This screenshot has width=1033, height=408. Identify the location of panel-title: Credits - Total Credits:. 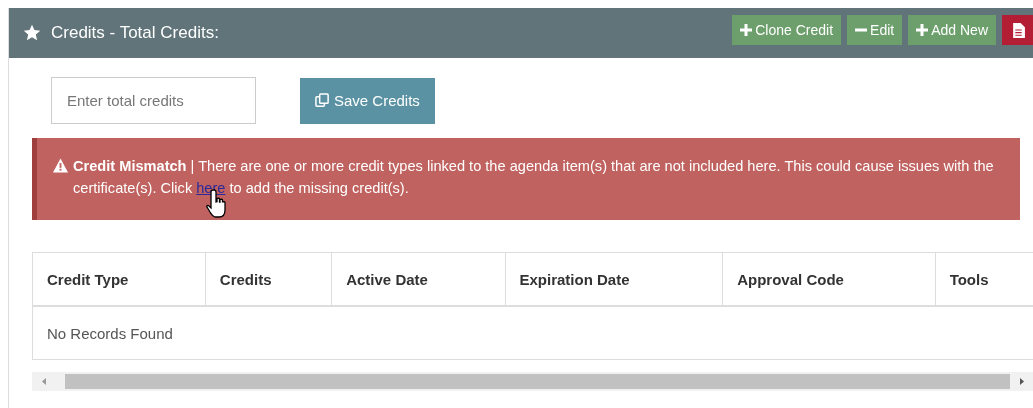
(135, 33).